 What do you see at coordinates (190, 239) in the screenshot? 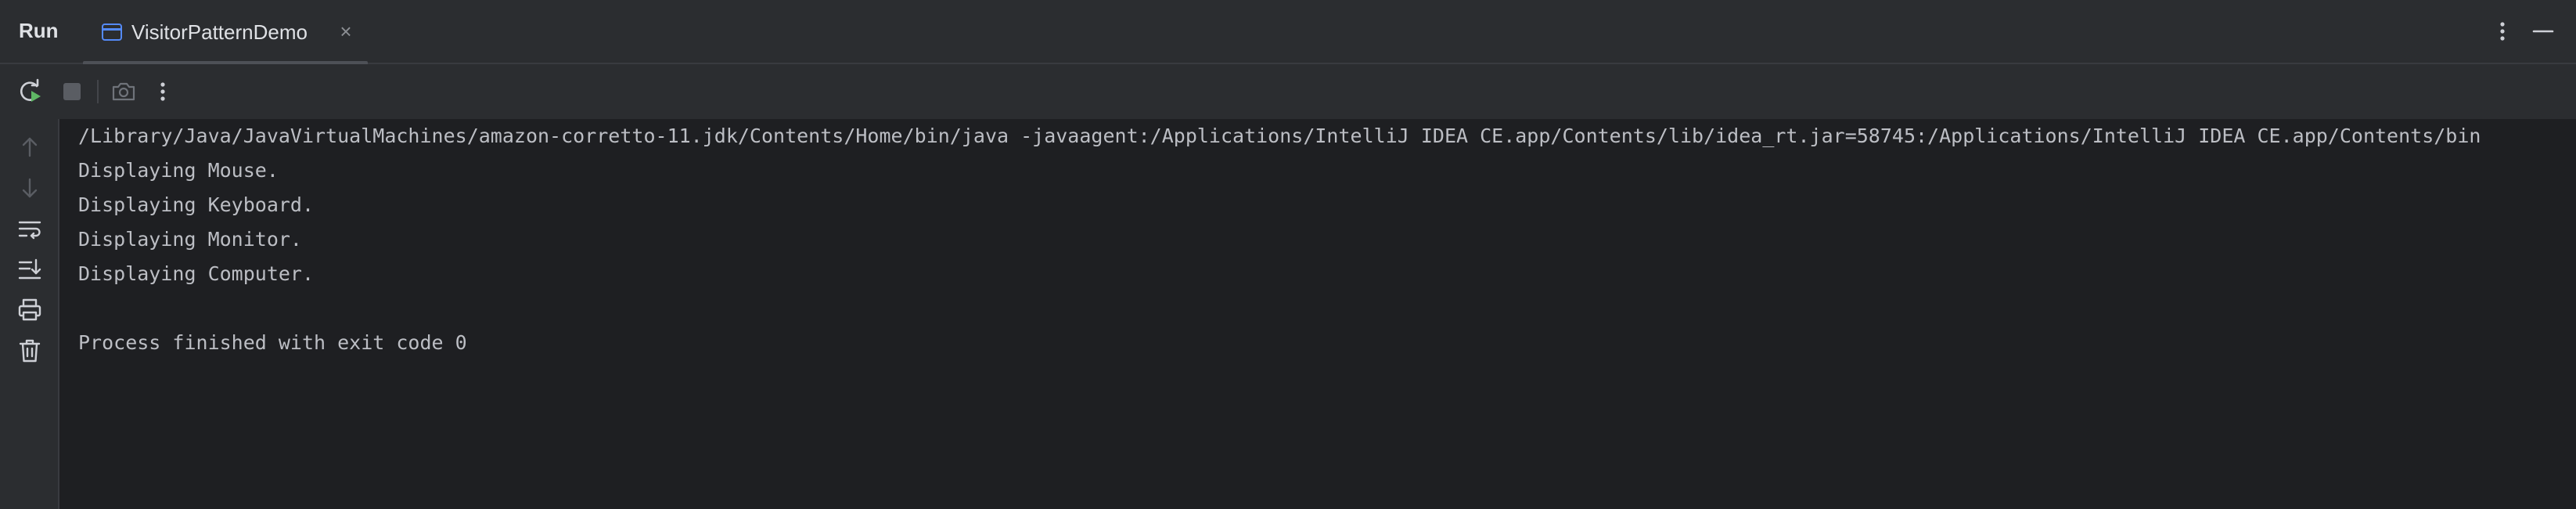
I see `console-line: Displaying Monitor.` at bounding box center [190, 239].